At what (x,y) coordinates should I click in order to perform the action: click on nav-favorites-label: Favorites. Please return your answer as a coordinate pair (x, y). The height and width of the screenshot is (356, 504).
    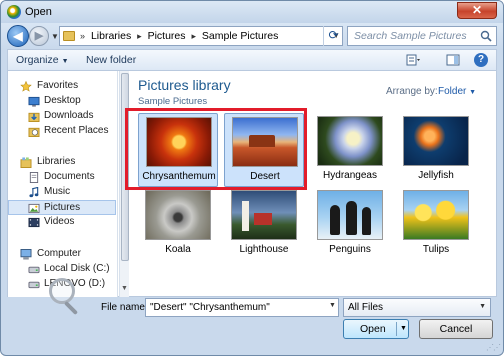
    Looking at the image, I should click on (58, 85).